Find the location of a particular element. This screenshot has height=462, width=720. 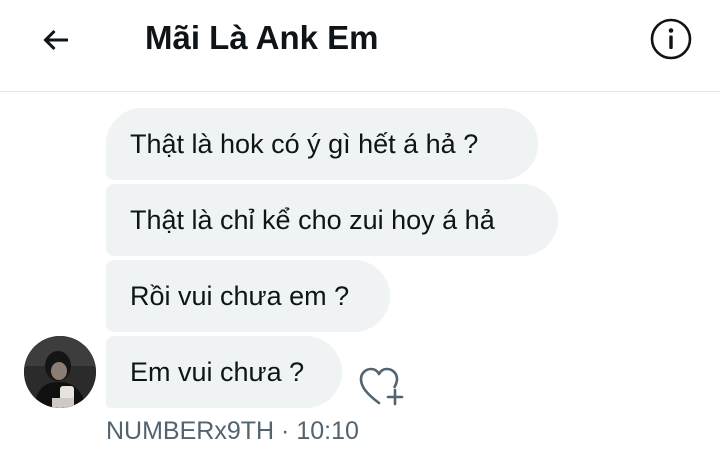

message-meta: NUMBERx9TH · 10:10 is located at coordinates (232, 431).